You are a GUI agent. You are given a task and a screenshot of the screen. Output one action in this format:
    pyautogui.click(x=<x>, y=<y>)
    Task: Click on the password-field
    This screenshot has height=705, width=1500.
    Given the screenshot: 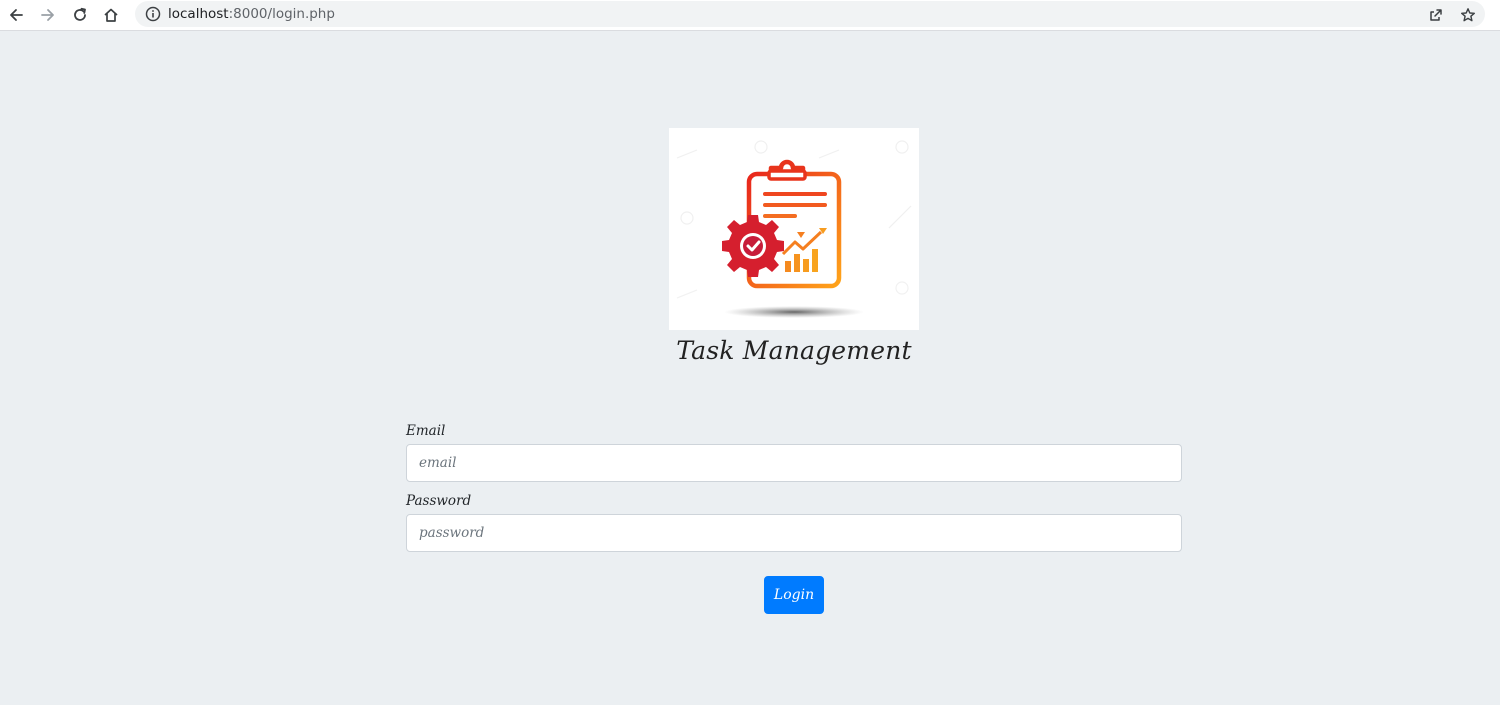 What is the action you would take?
    pyautogui.click(x=794, y=533)
    